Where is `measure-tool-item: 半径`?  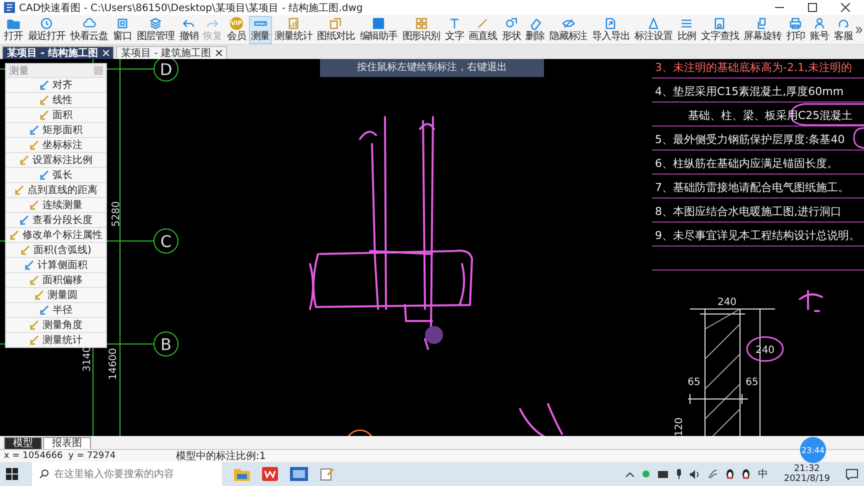
measure-tool-item: 半径 is located at coordinates (56, 309).